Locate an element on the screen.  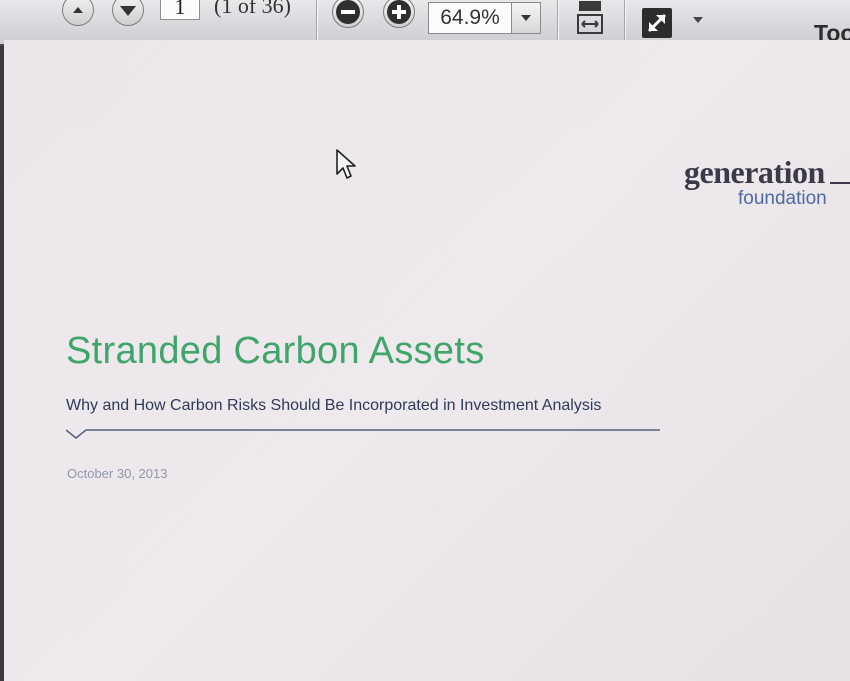
zoom-level-input: 64.9% is located at coordinates (470, 18).